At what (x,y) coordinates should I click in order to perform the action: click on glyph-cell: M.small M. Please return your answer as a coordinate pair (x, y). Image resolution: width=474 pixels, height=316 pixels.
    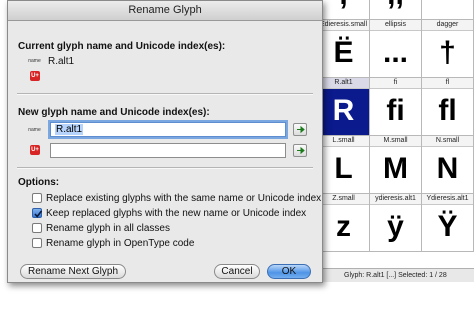
    Looking at the image, I should click on (396, 165).